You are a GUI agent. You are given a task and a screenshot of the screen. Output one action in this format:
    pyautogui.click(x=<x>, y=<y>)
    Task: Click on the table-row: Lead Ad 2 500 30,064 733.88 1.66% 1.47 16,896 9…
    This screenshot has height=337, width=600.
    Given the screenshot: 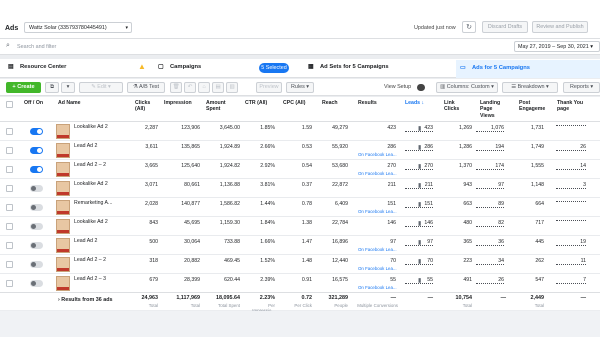 What is the action you would take?
    pyautogui.click(x=300, y=245)
    